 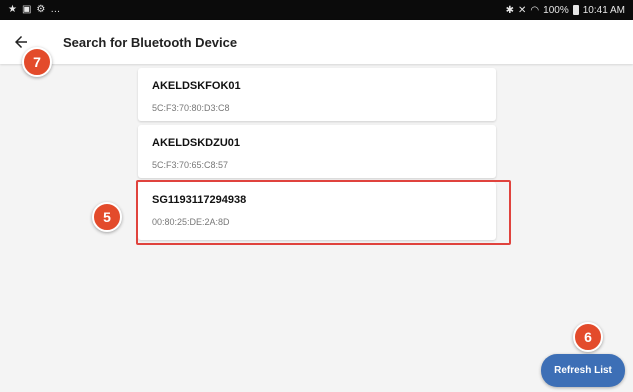 I want to click on battery-percent: 100%, so click(x=556, y=10).